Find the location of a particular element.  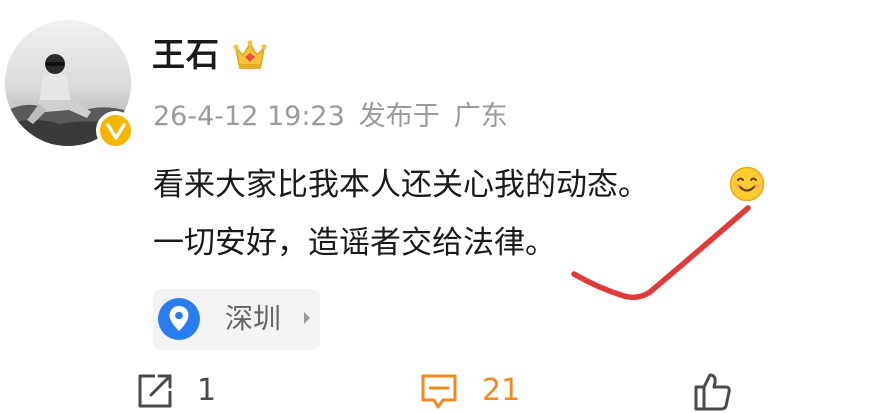

comment-button: 21 is located at coordinates (469, 389).